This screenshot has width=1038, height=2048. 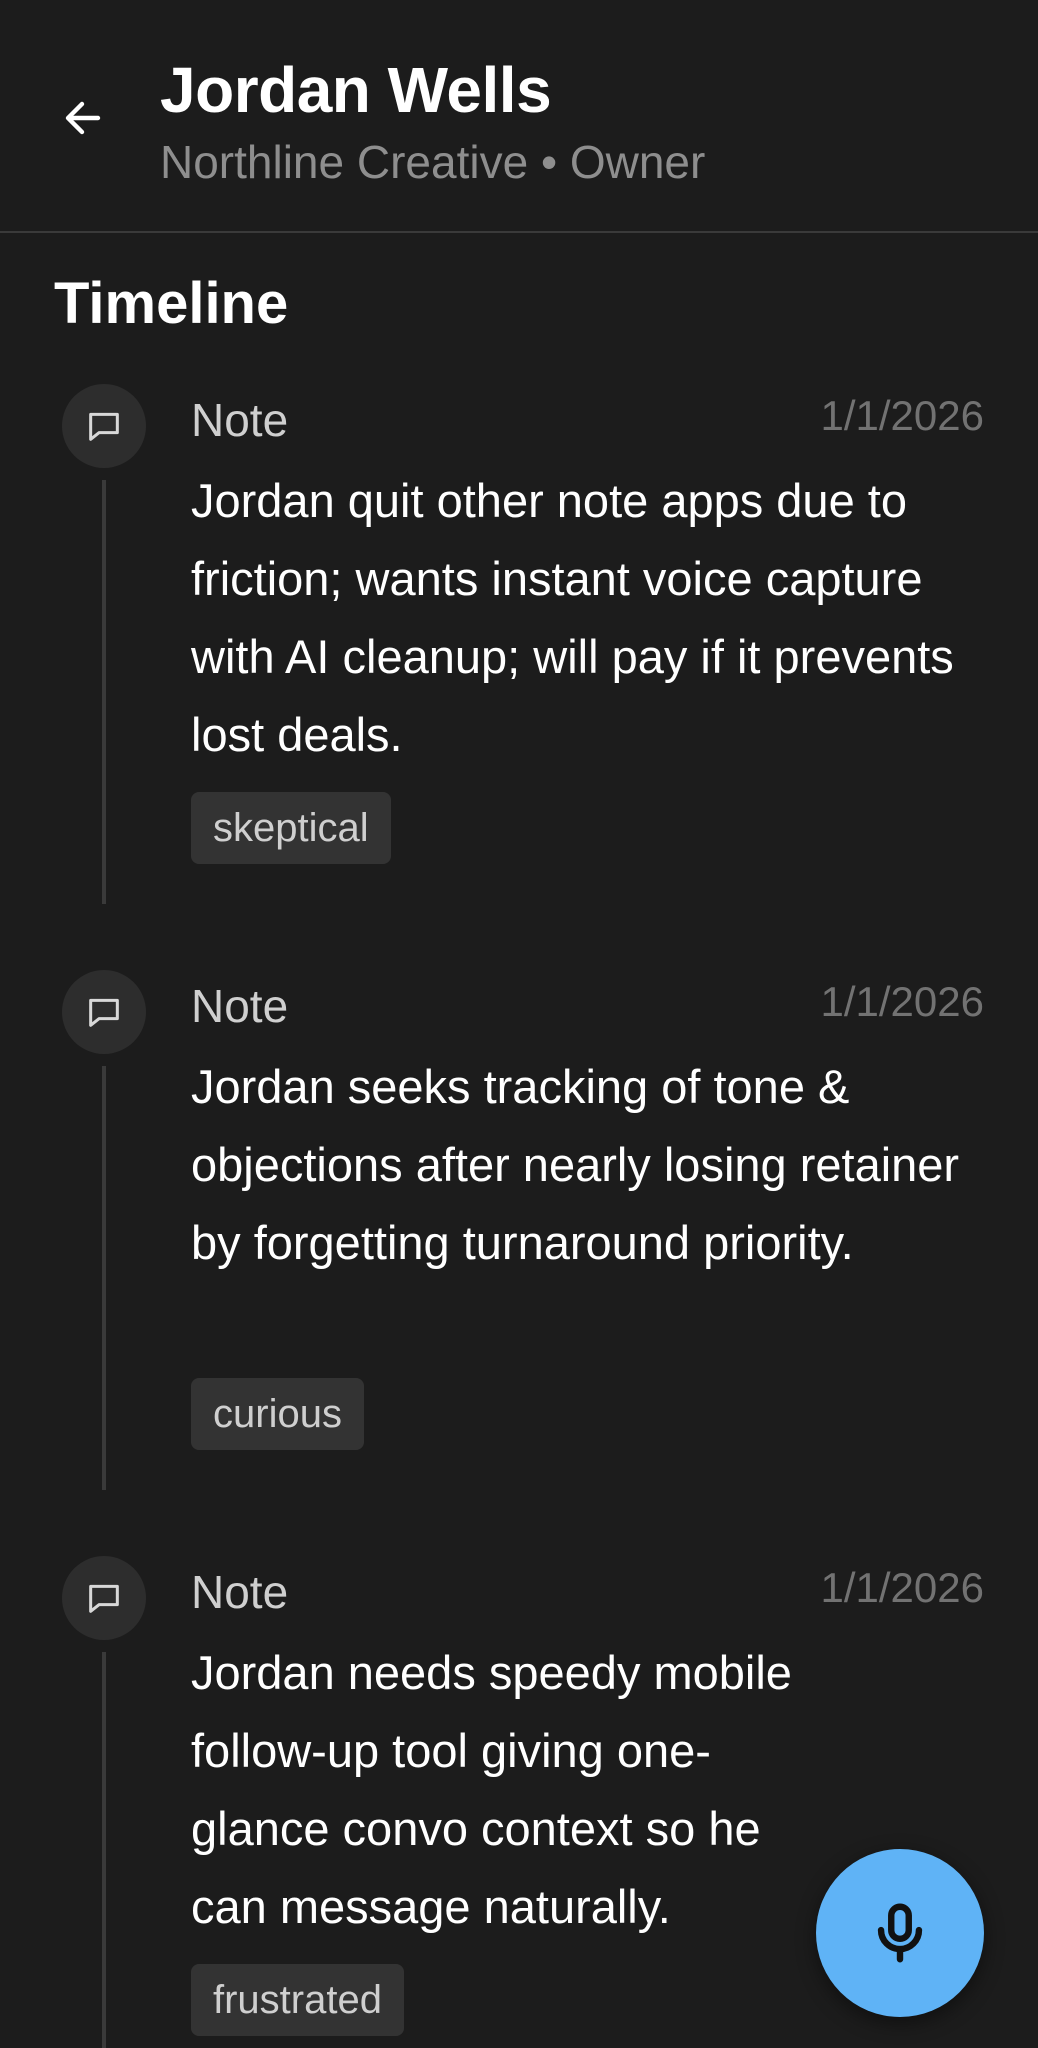 What do you see at coordinates (356, 90) in the screenshot?
I see `contact-name: Jordan Wells` at bounding box center [356, 90].